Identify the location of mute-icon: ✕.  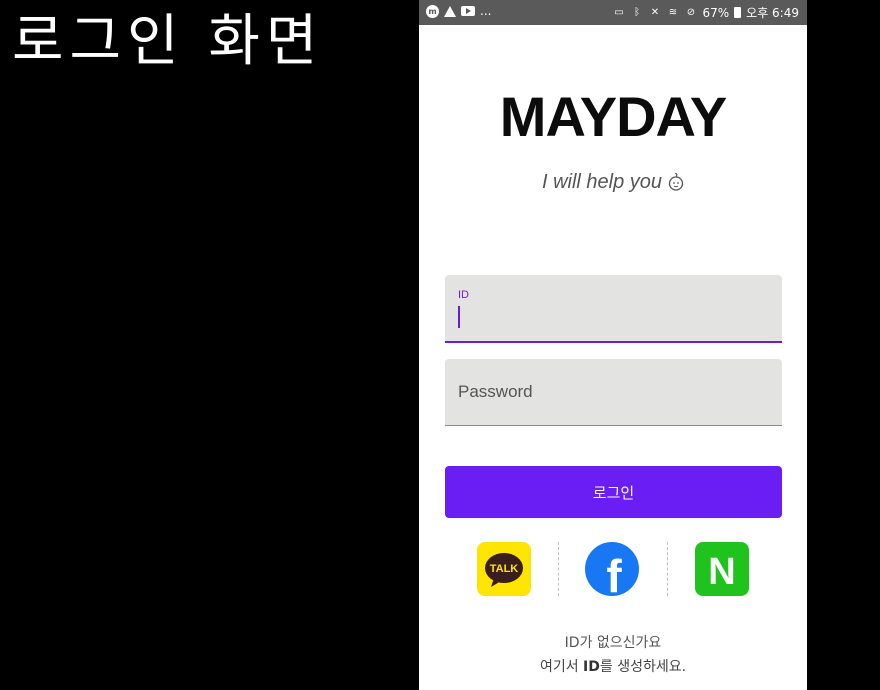
(655, 12).